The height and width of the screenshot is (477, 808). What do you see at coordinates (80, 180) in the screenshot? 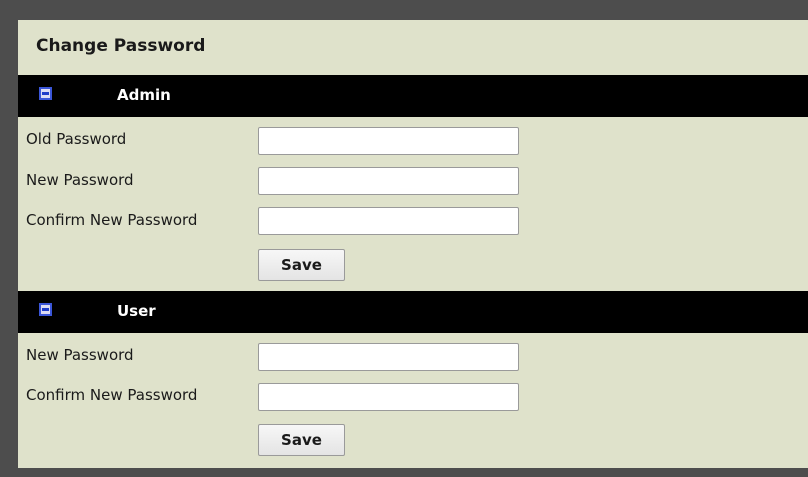
I see `admin-new-password-label: New Password` at bounding box center [80, 180].